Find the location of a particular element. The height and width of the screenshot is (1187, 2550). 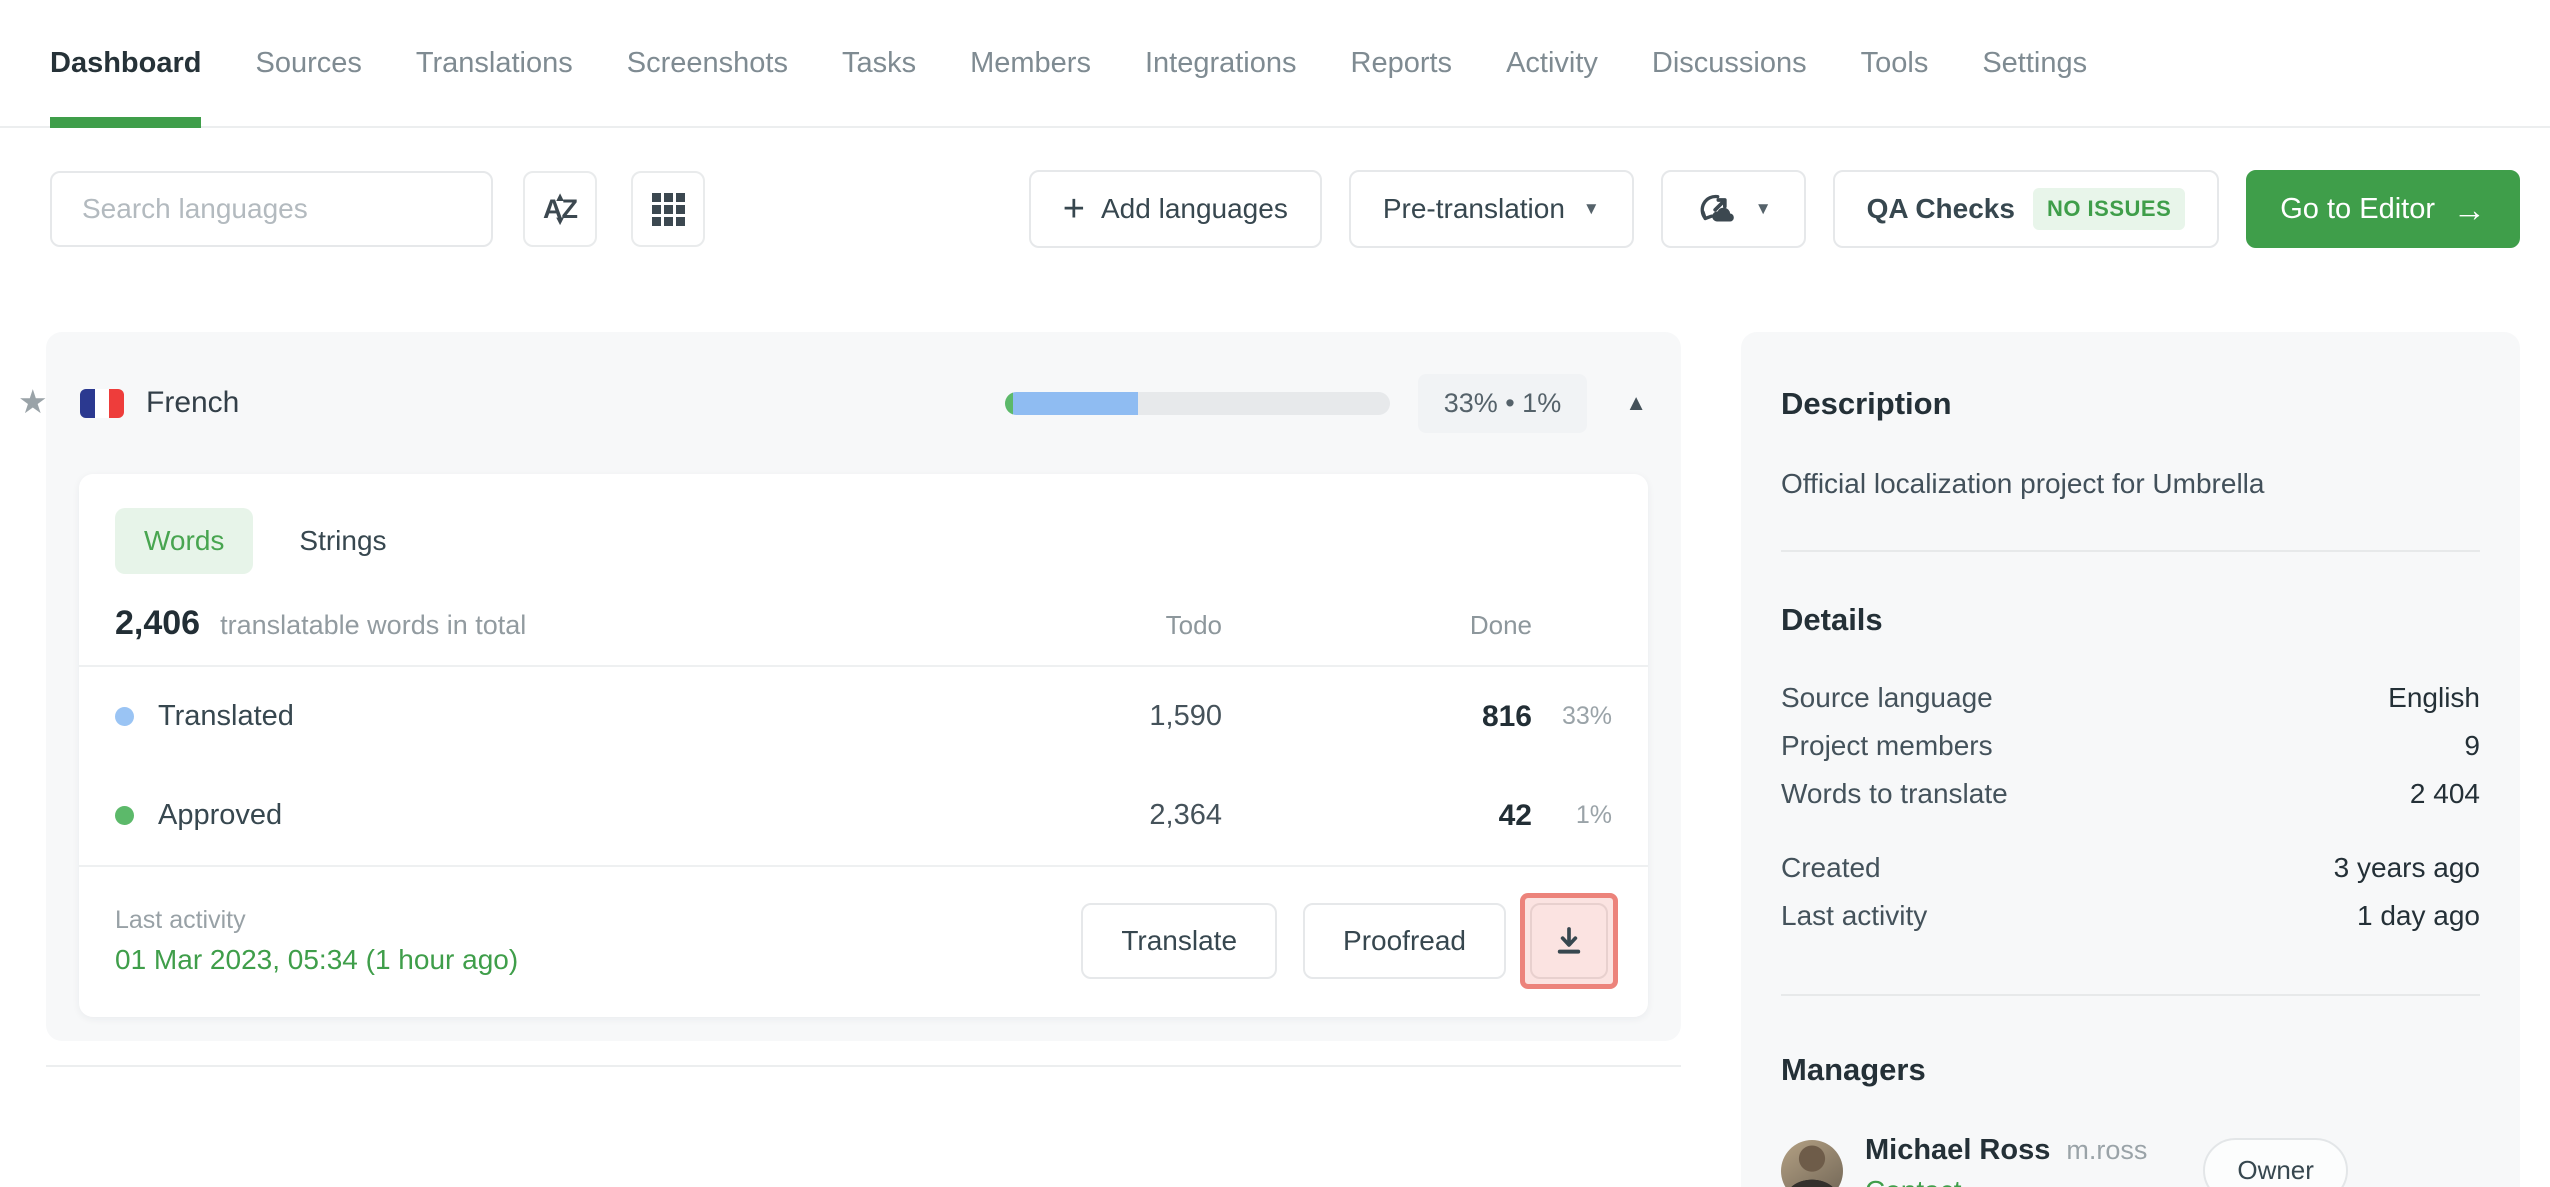

grid-view-button is located at coordinates (668, 209).